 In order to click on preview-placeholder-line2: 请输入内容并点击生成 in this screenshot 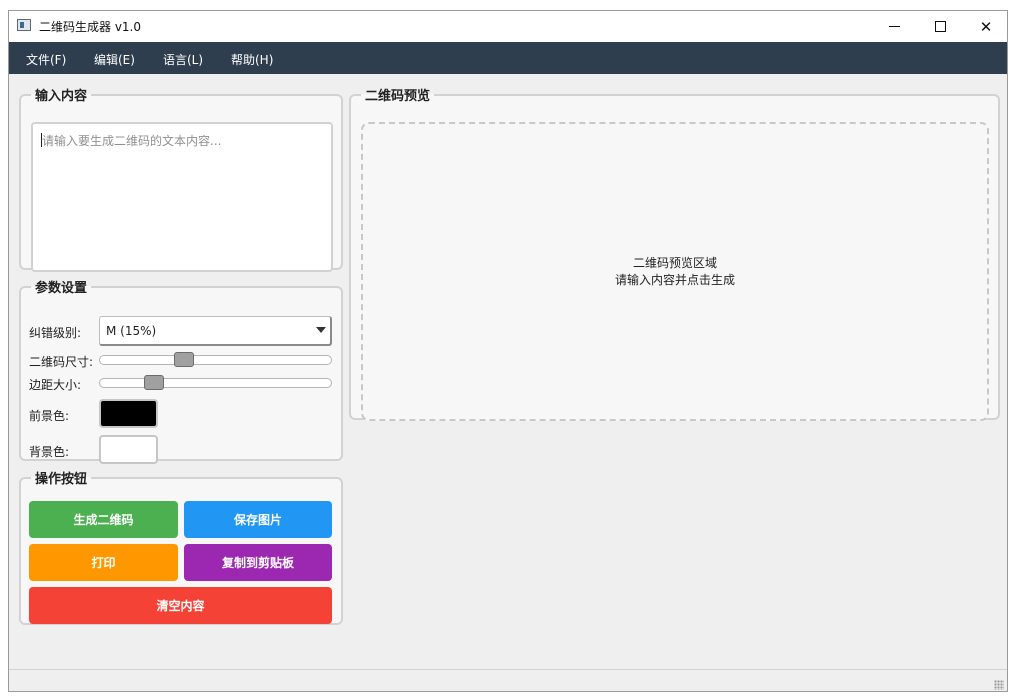, I will do `click(674, 279)`.